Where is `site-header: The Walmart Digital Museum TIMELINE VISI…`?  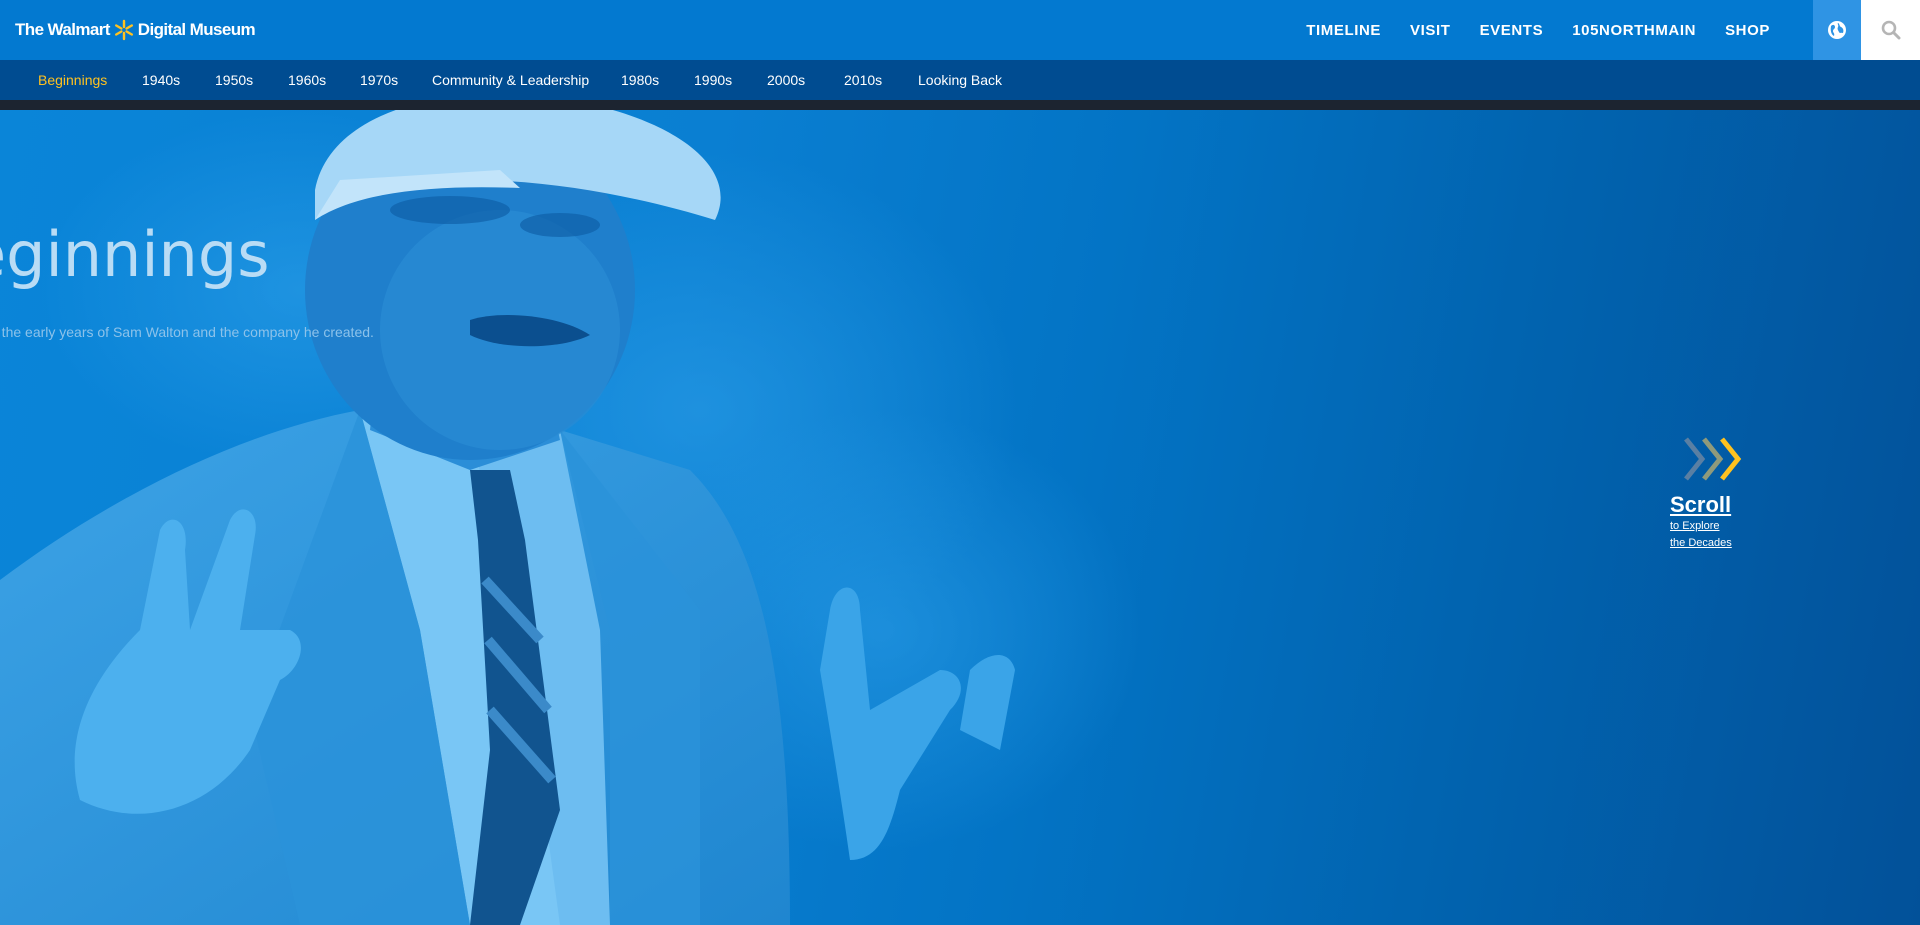 site-header: The Walmart Digital Museum TIMELINE VISI… is located at coordinates (960, 30).